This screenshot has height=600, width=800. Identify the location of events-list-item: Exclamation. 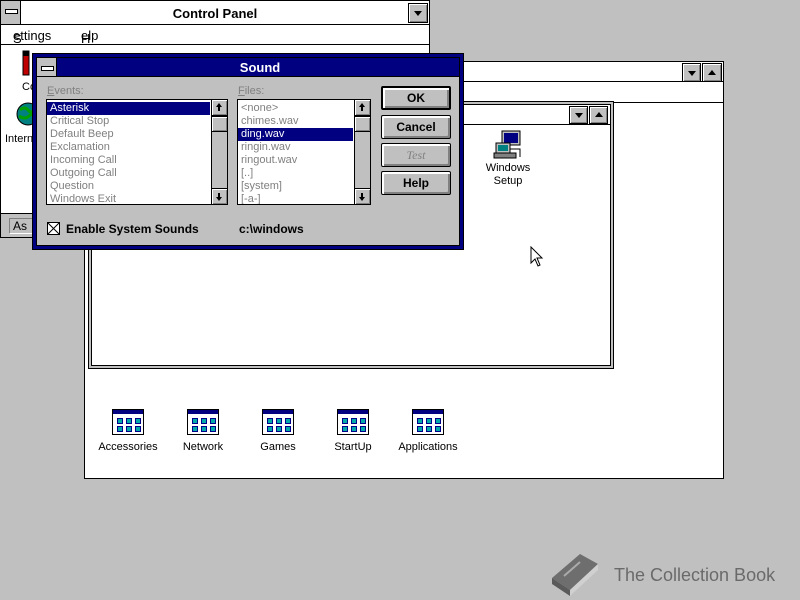
(128, 147).